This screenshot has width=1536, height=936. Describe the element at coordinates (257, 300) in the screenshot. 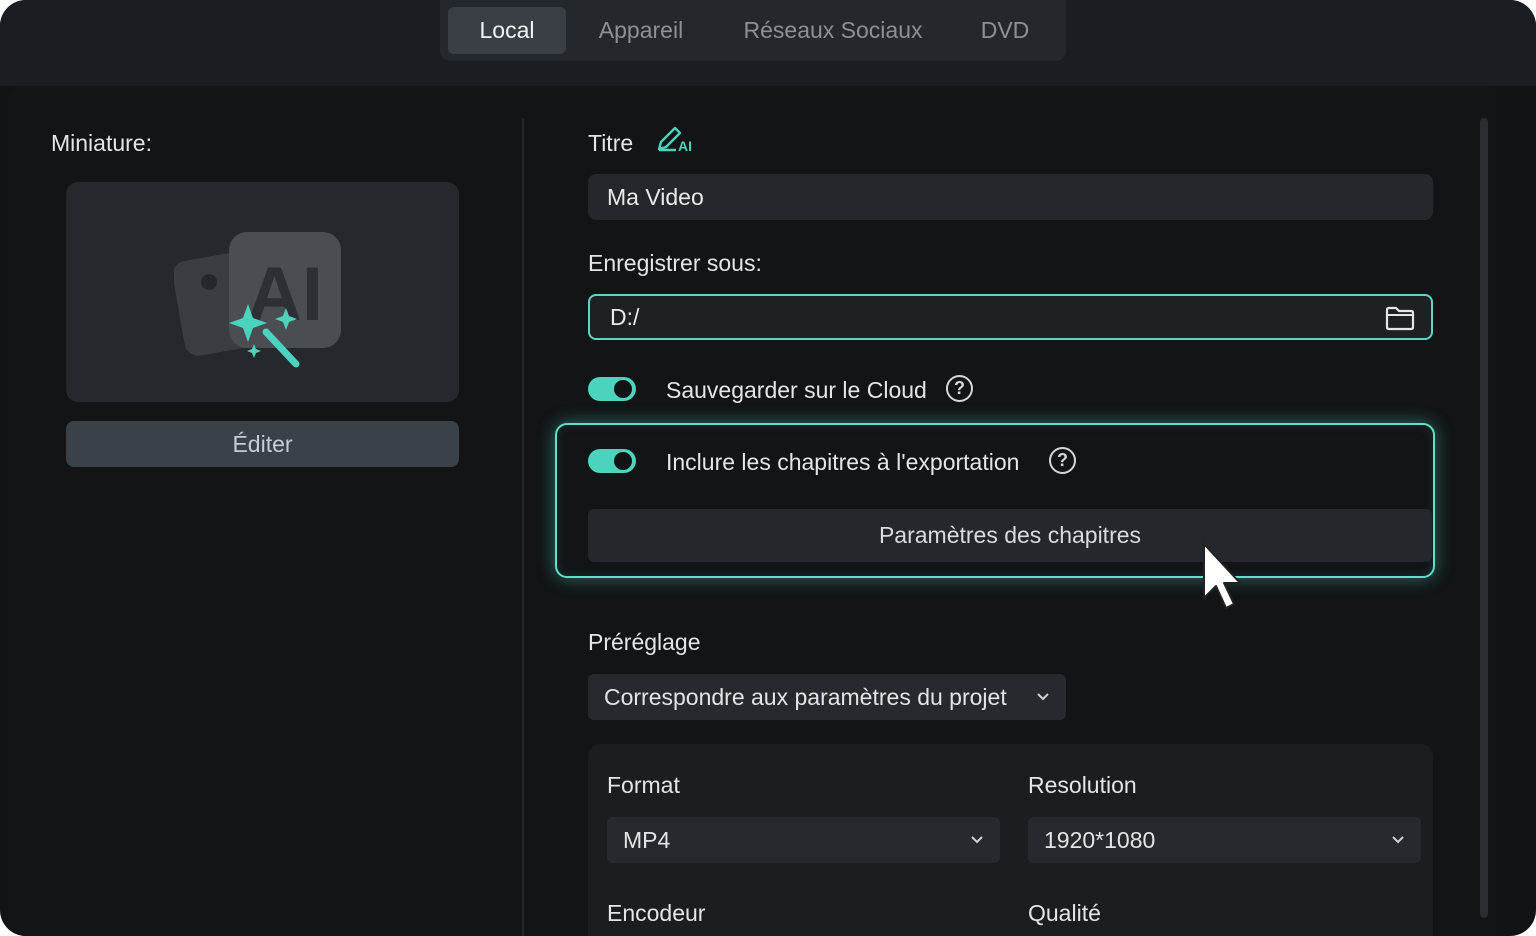

I see `ai-image-magic-wand-icon: AI` at that location.